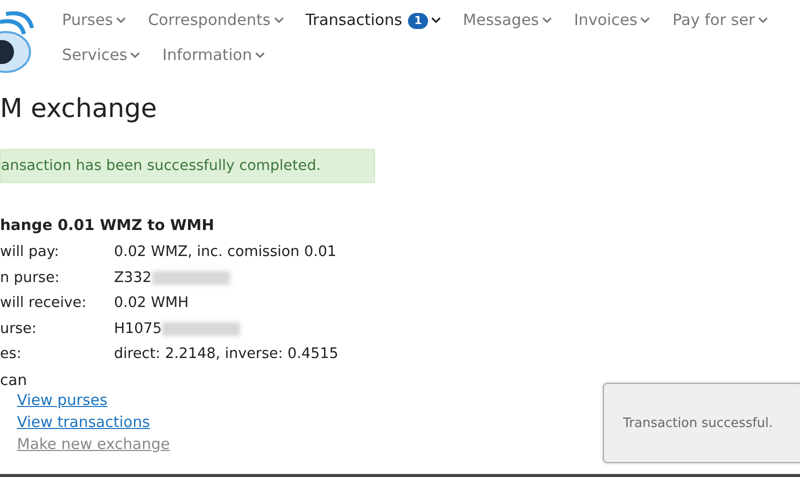 Image resolution: width=800 pixels, height=477 pixels. I want to click on nav-menu-item: Pay for ser, so click(720, 20).